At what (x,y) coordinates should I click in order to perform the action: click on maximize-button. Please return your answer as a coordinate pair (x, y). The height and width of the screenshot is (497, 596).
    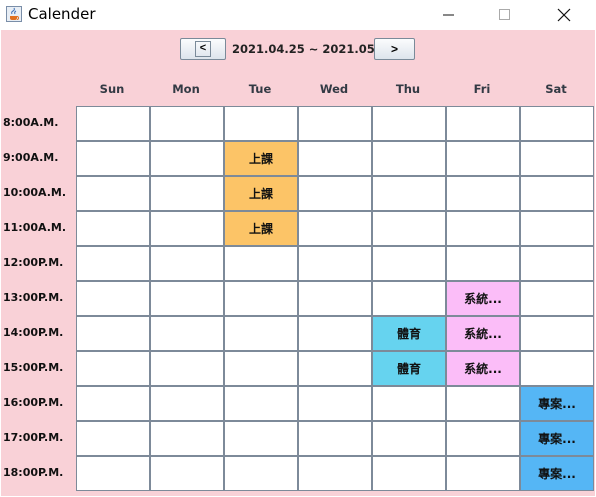
    Looking at the image, I should click on (505, 15).